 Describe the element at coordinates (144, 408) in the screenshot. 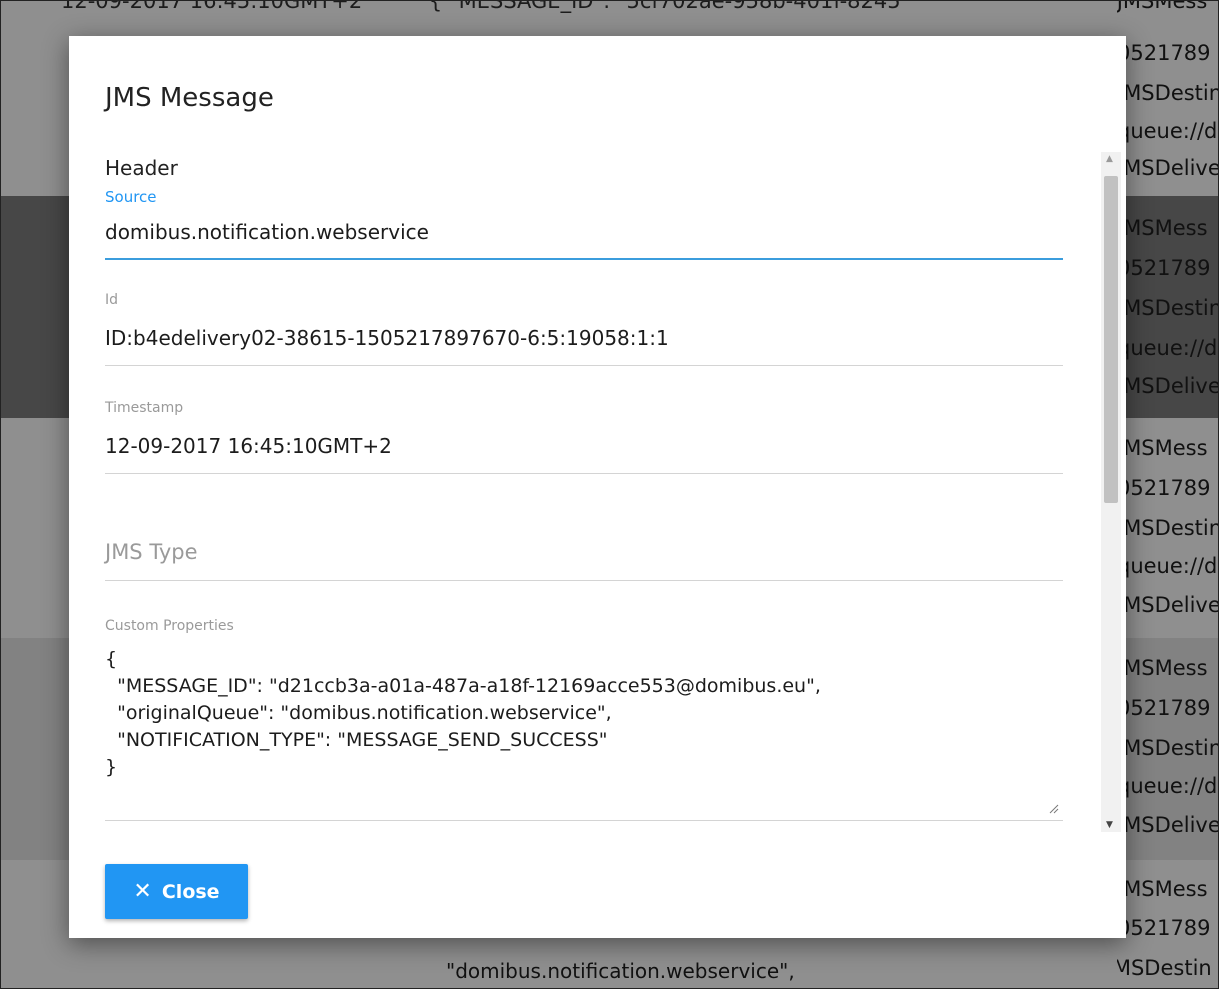

I see `timestamp-label: Timestamp` at that location.